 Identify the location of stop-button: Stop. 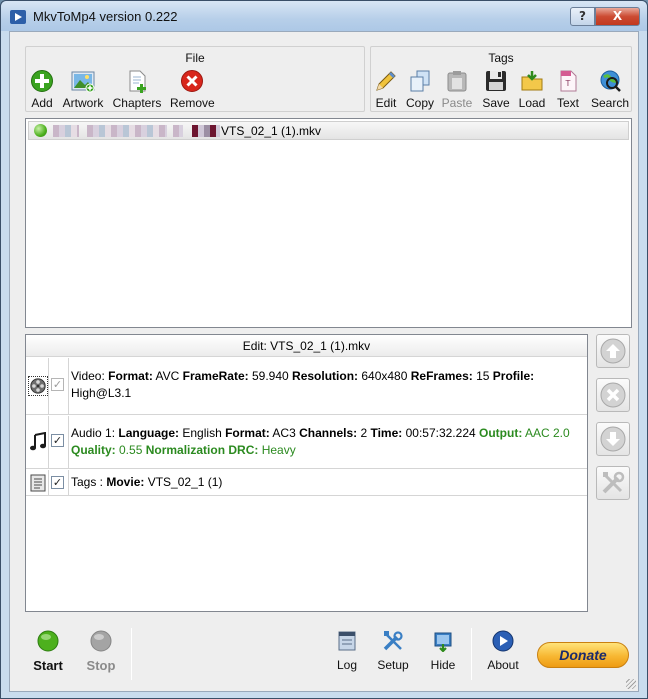
(101, 651).